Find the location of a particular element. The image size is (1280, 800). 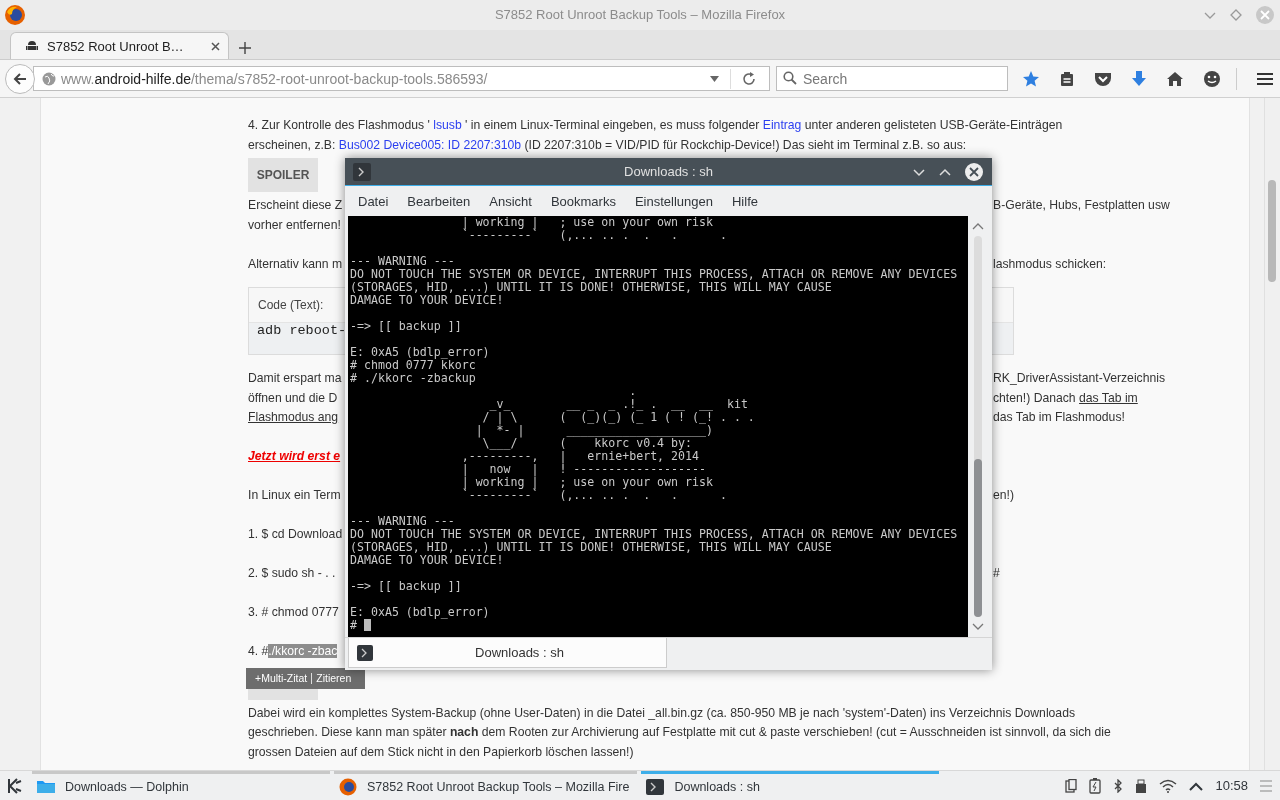

paragraph-text: 3. # chmod 0777 is located at coordinates (294, 612).